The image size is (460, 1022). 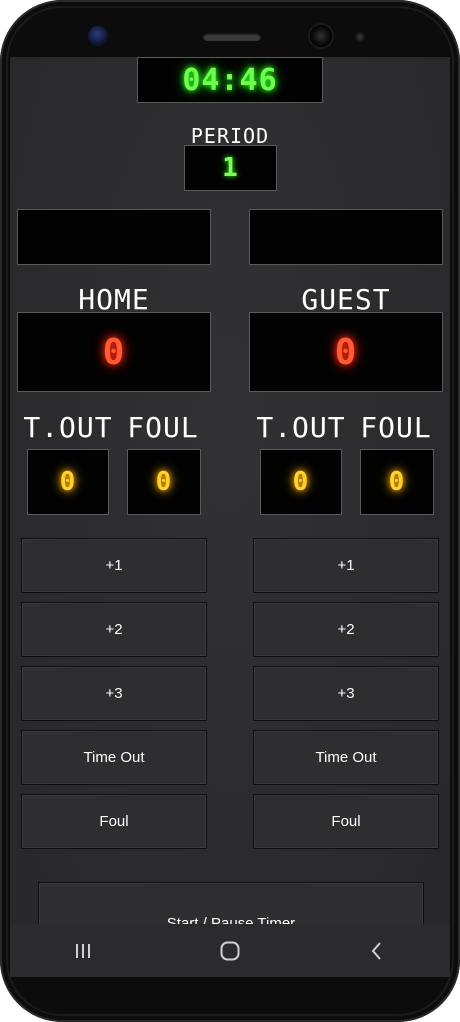 I want to click on game-timer: 04:46, so click(x=230, y=80).